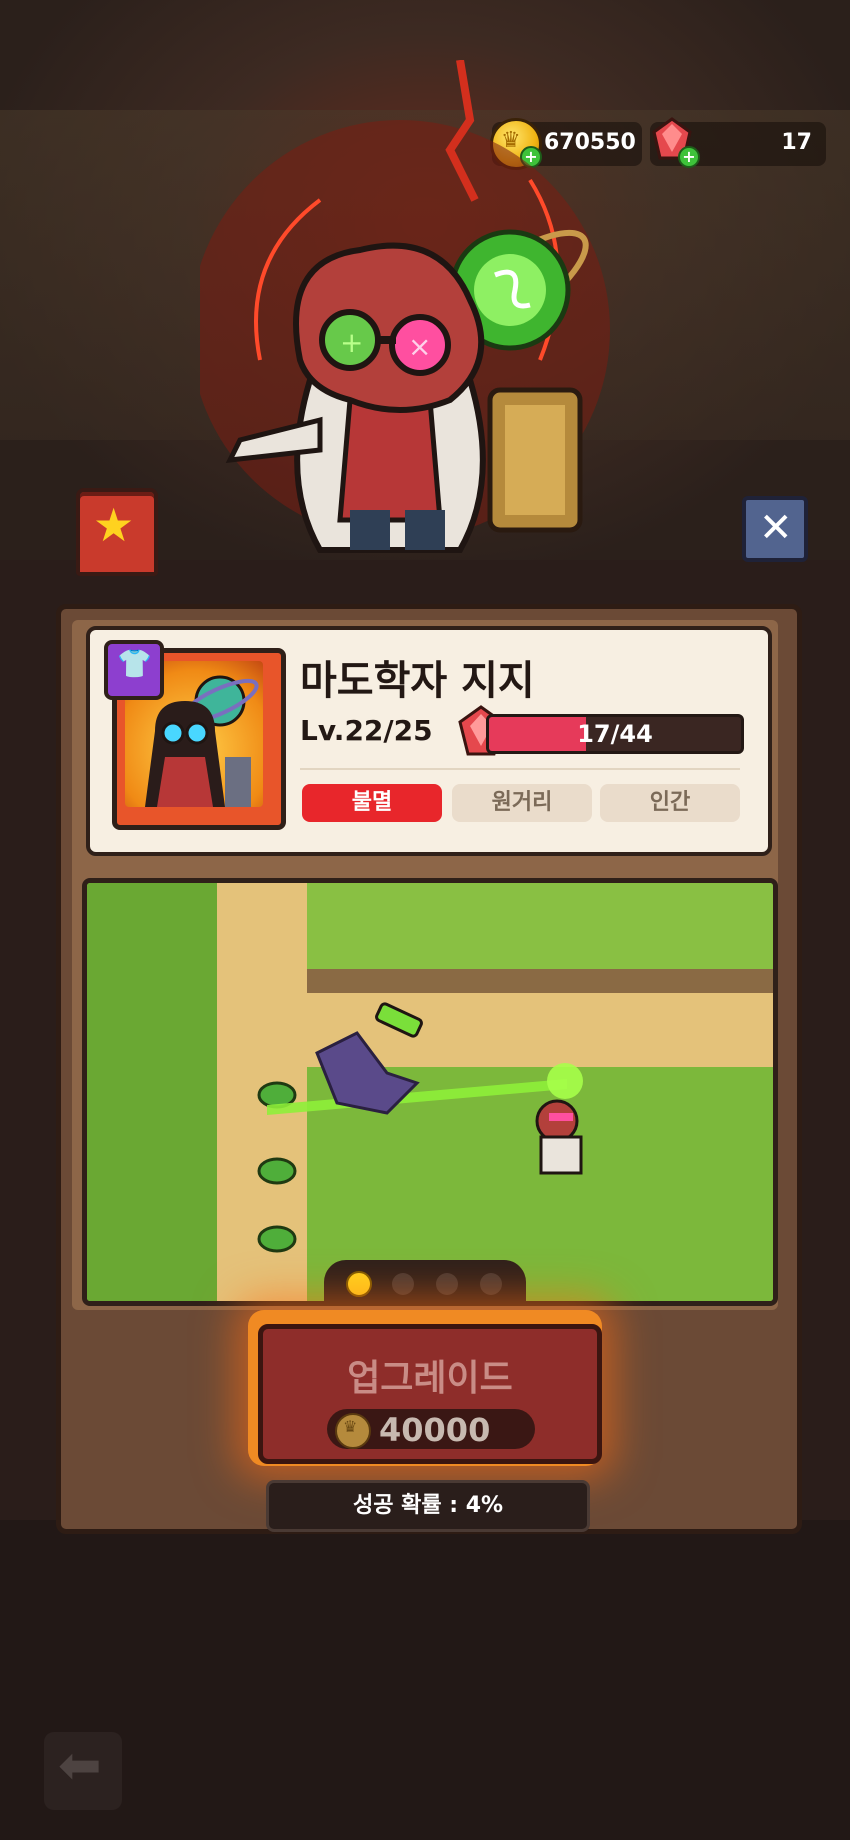  What do you see at coordinates (428, 1506) in the screenshot?
I see `success-rate: 성공 확률 : 4%` at bounding box center [428, 1506].